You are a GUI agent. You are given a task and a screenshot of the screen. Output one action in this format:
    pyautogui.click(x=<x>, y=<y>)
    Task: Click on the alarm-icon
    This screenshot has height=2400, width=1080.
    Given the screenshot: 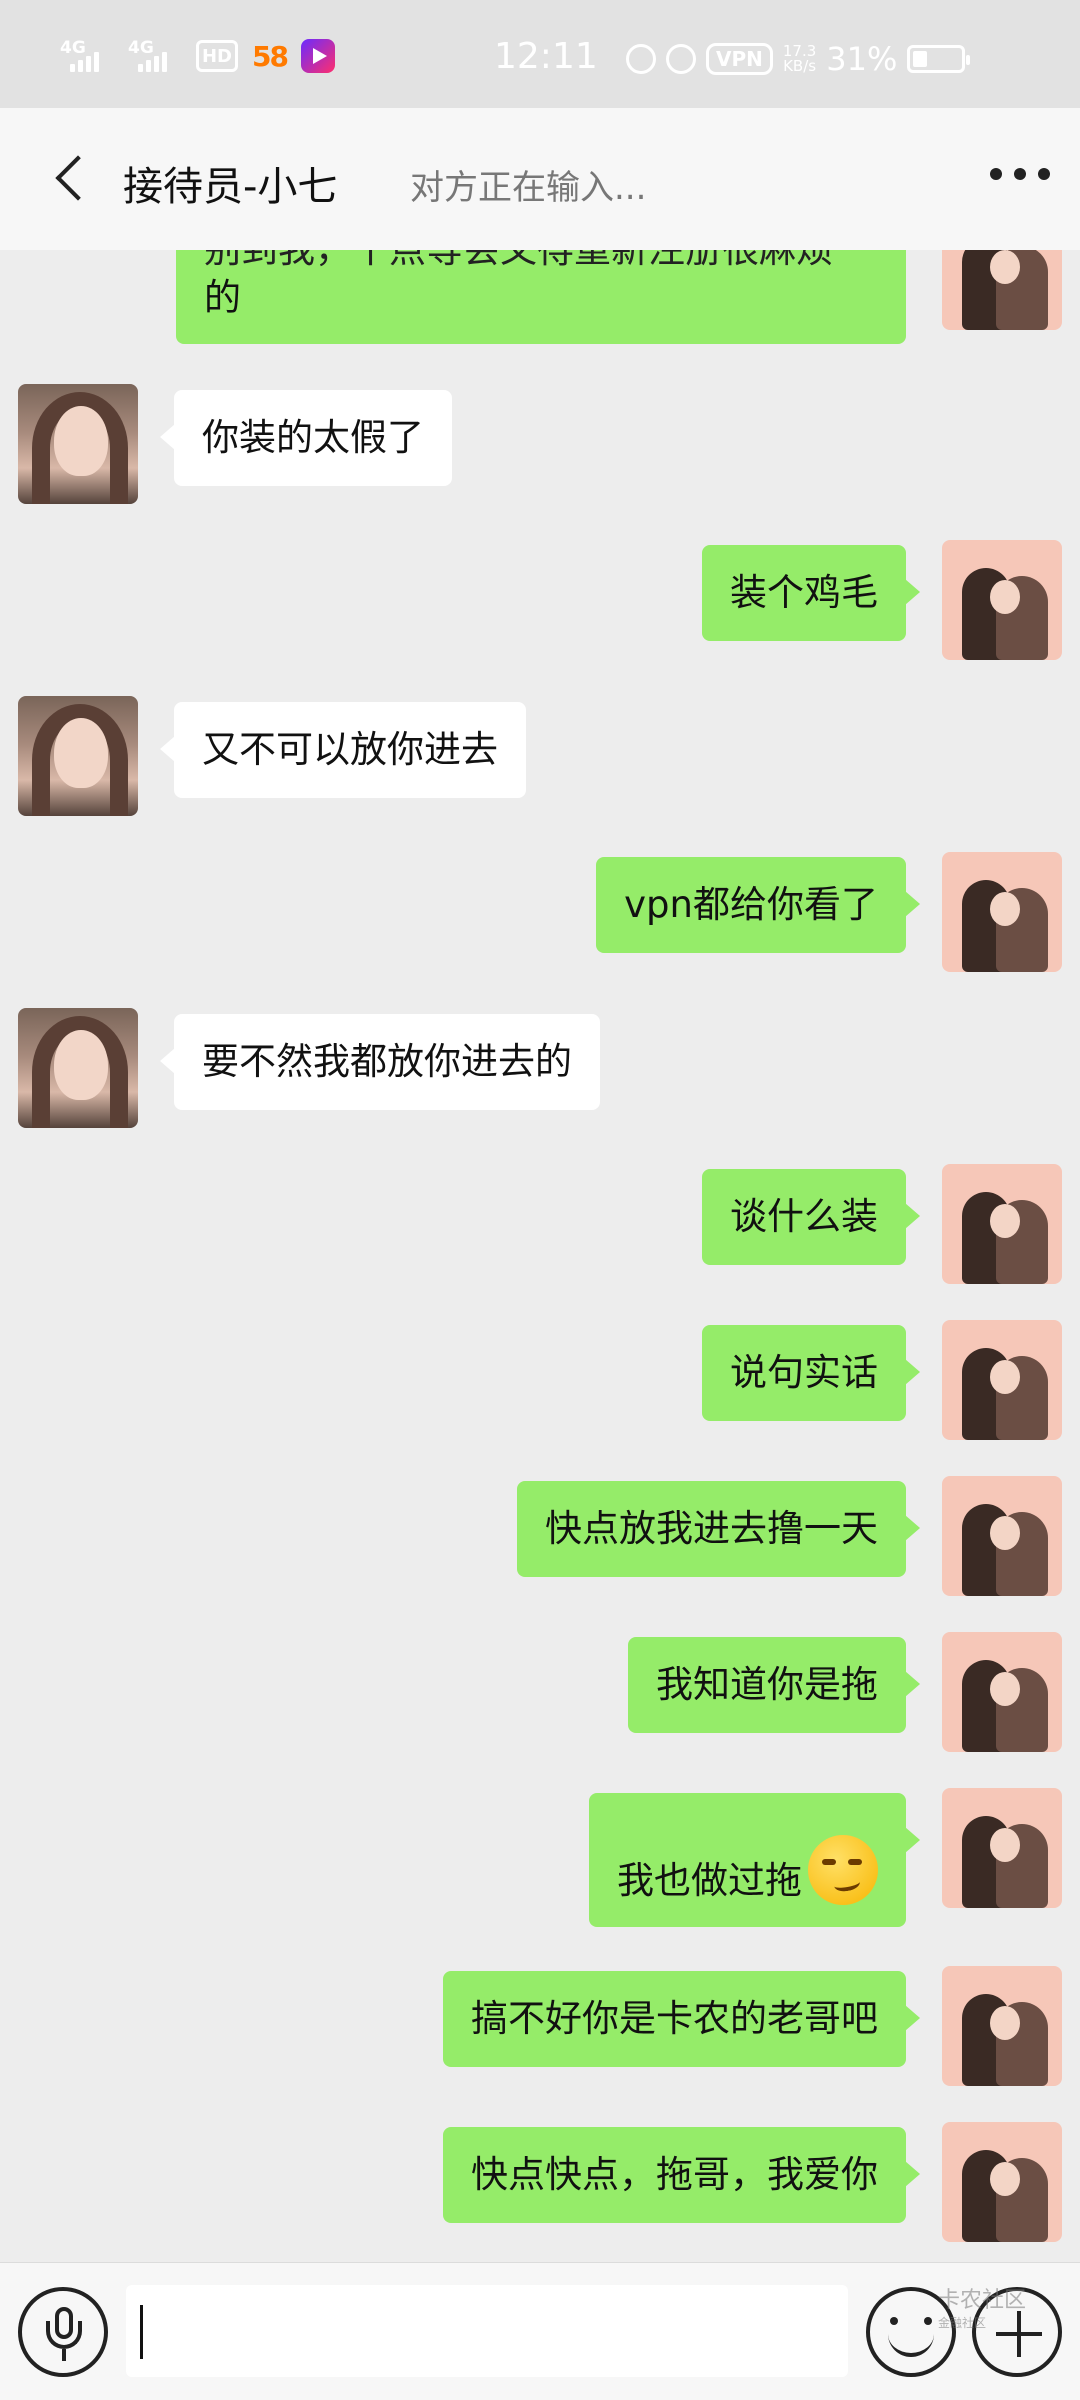 What is the action you would take?
    pyautogui.click(x=641, y=59)
    